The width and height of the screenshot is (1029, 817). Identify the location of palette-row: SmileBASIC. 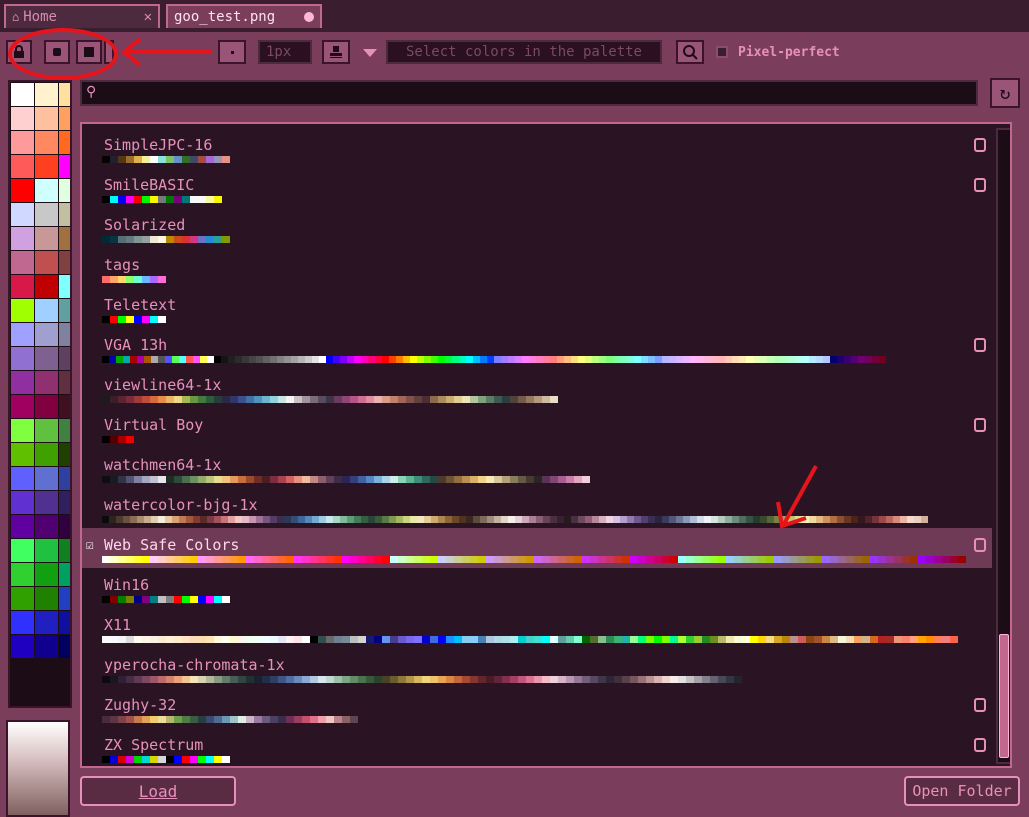
(537, 188).